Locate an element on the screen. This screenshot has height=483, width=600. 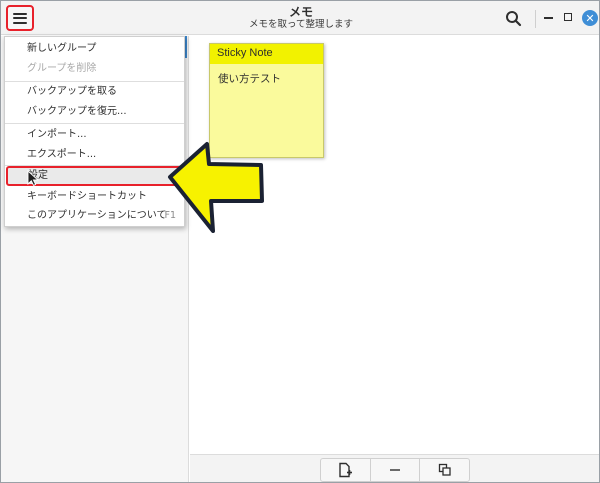
main-menu-button is located at coordinates (20, 18).